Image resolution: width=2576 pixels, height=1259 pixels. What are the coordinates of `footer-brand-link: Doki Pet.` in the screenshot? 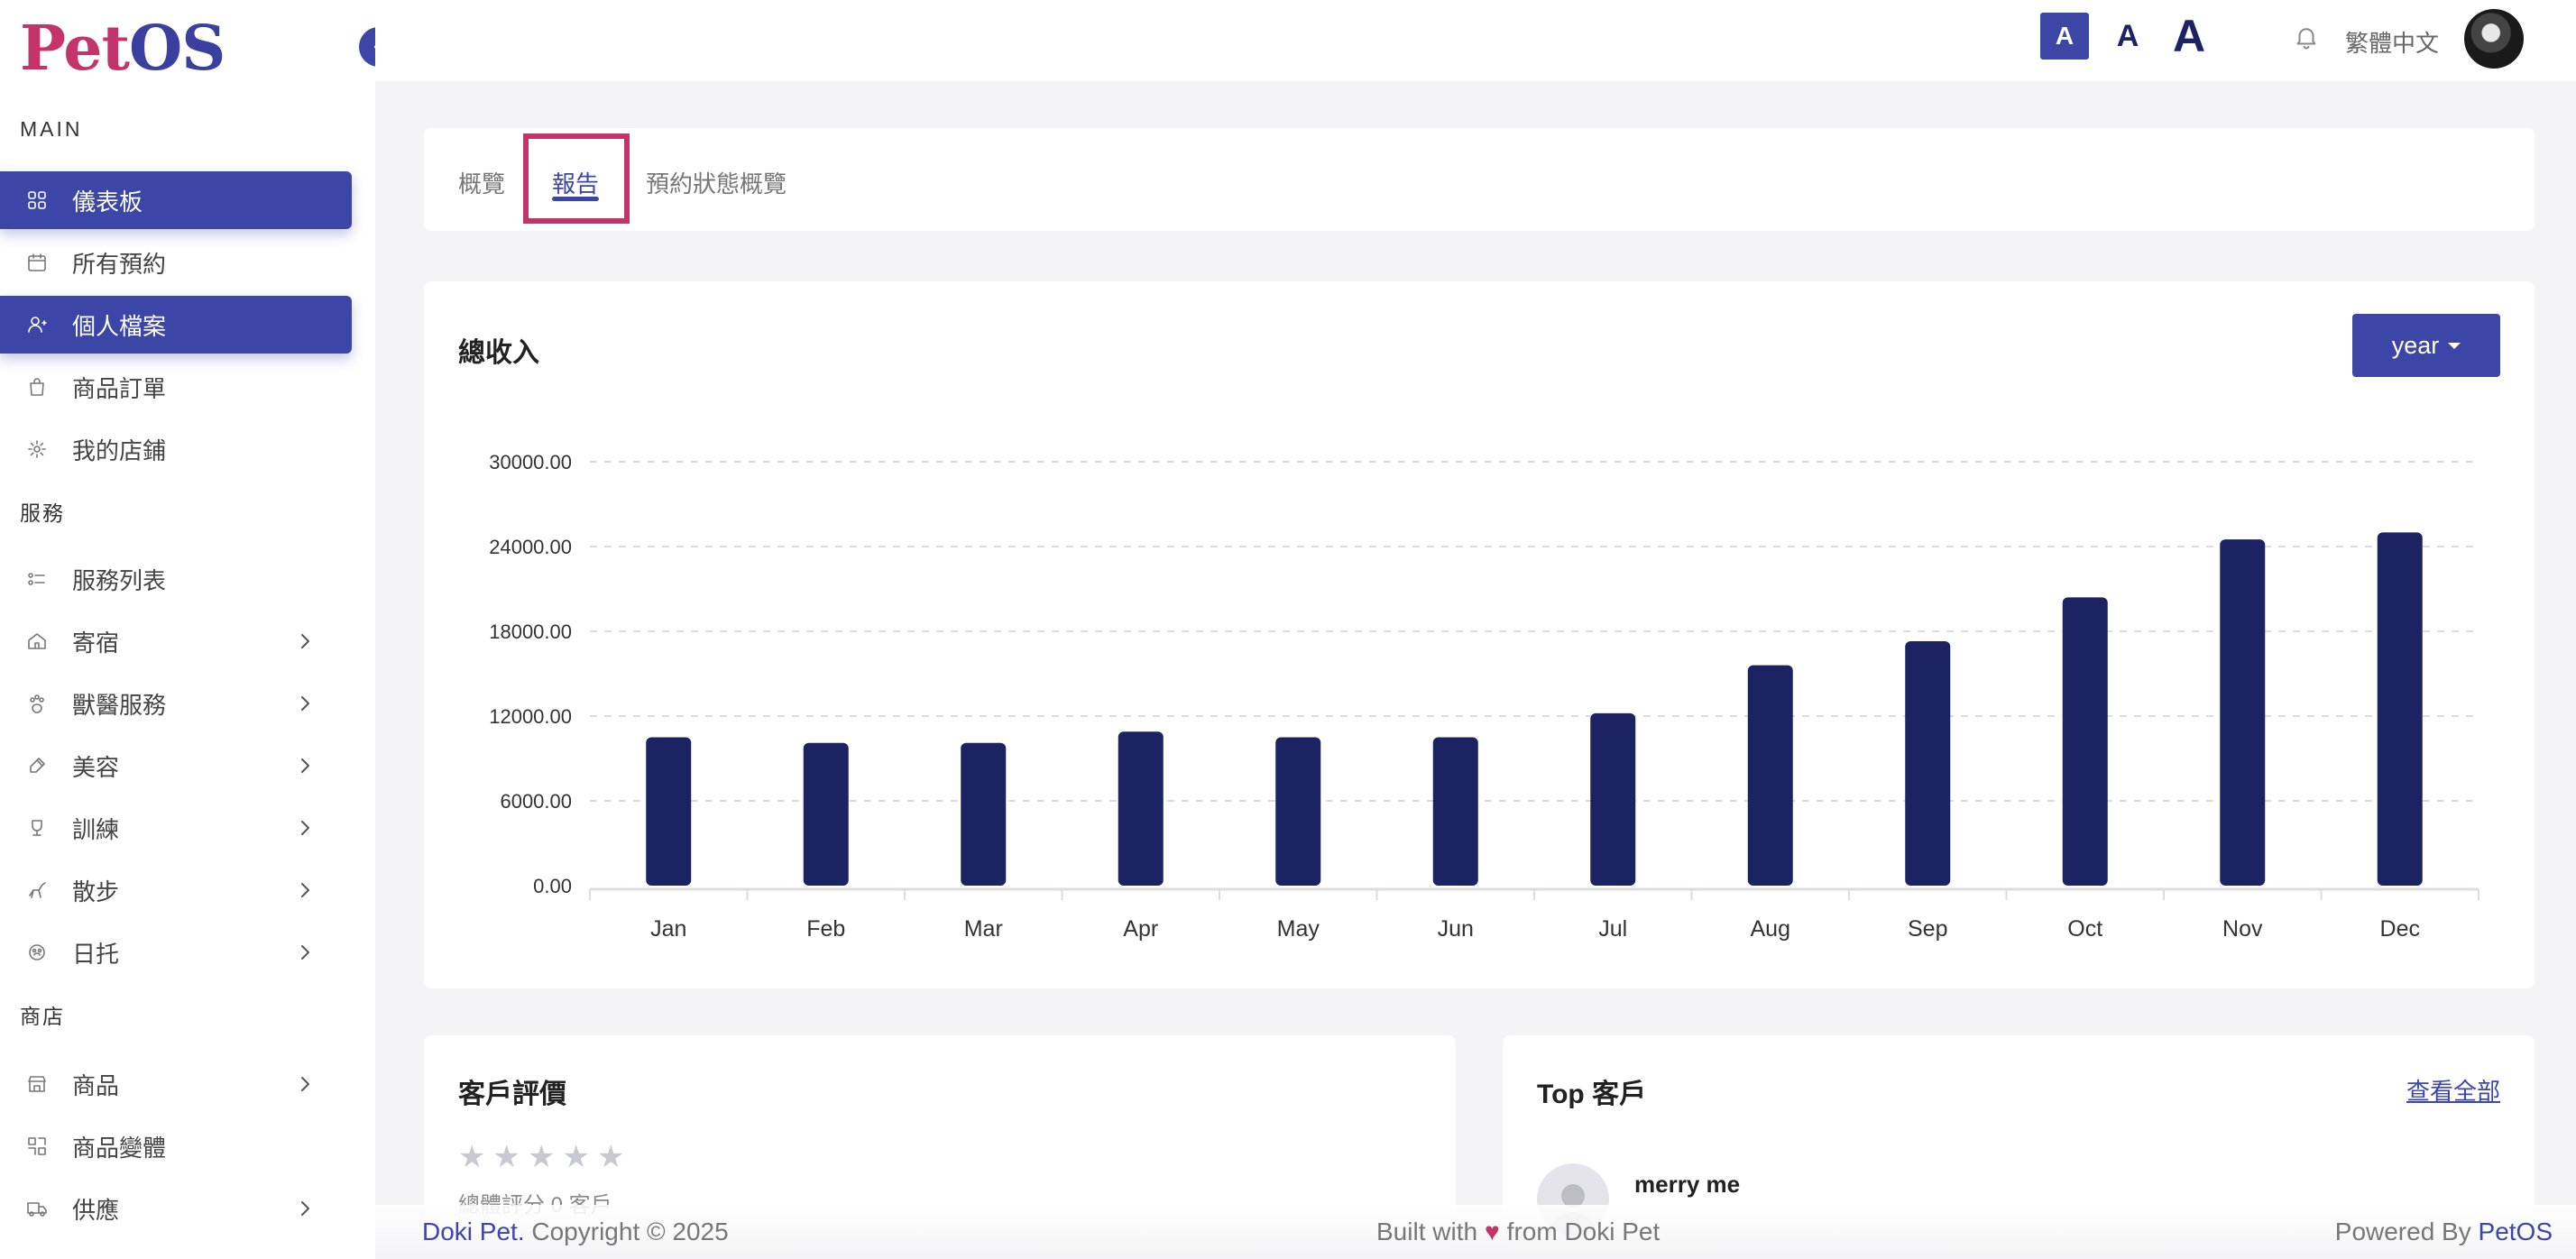 It's located at (474, 1231).